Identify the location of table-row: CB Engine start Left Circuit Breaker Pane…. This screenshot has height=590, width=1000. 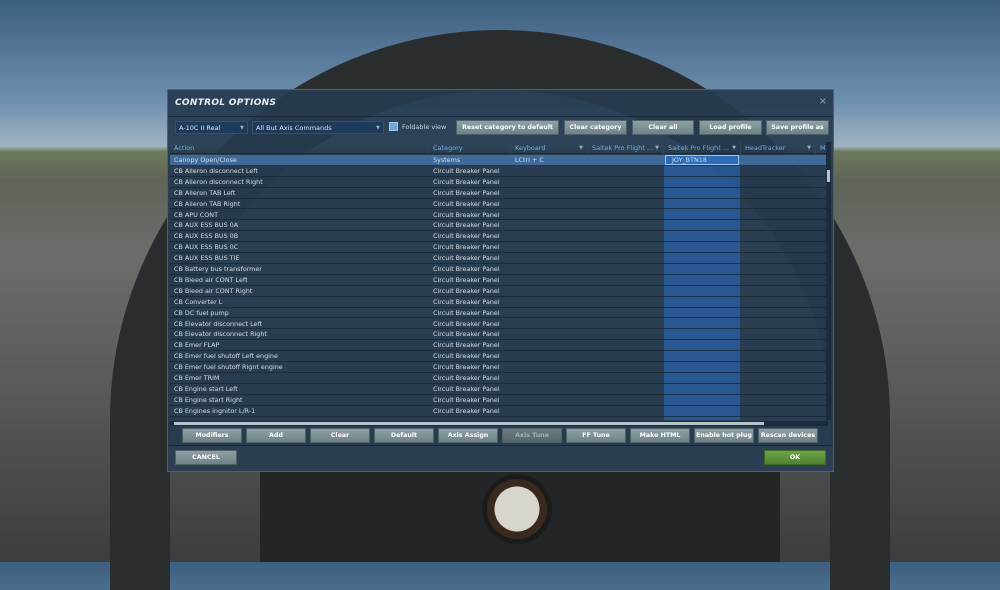
(499, 389).